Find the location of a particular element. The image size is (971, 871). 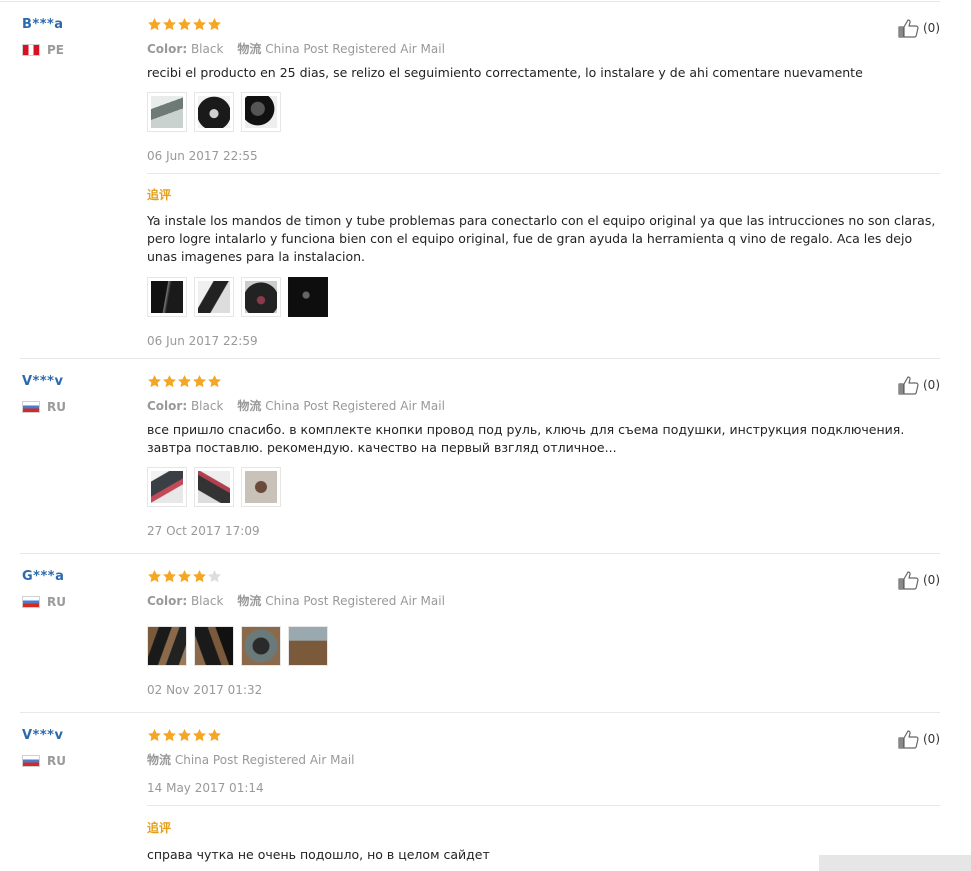

review-date: 14 May 2017 01:14 is located at coordinates (205, 788).